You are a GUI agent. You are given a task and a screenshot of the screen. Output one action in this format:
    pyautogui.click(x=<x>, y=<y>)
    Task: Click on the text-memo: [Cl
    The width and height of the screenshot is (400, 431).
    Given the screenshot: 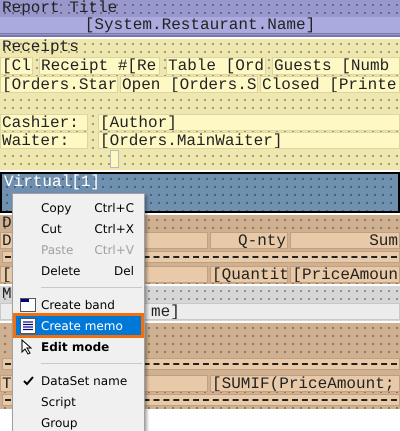 What is the action you would take?
    pyautogui.click(x=16, y=66)
    